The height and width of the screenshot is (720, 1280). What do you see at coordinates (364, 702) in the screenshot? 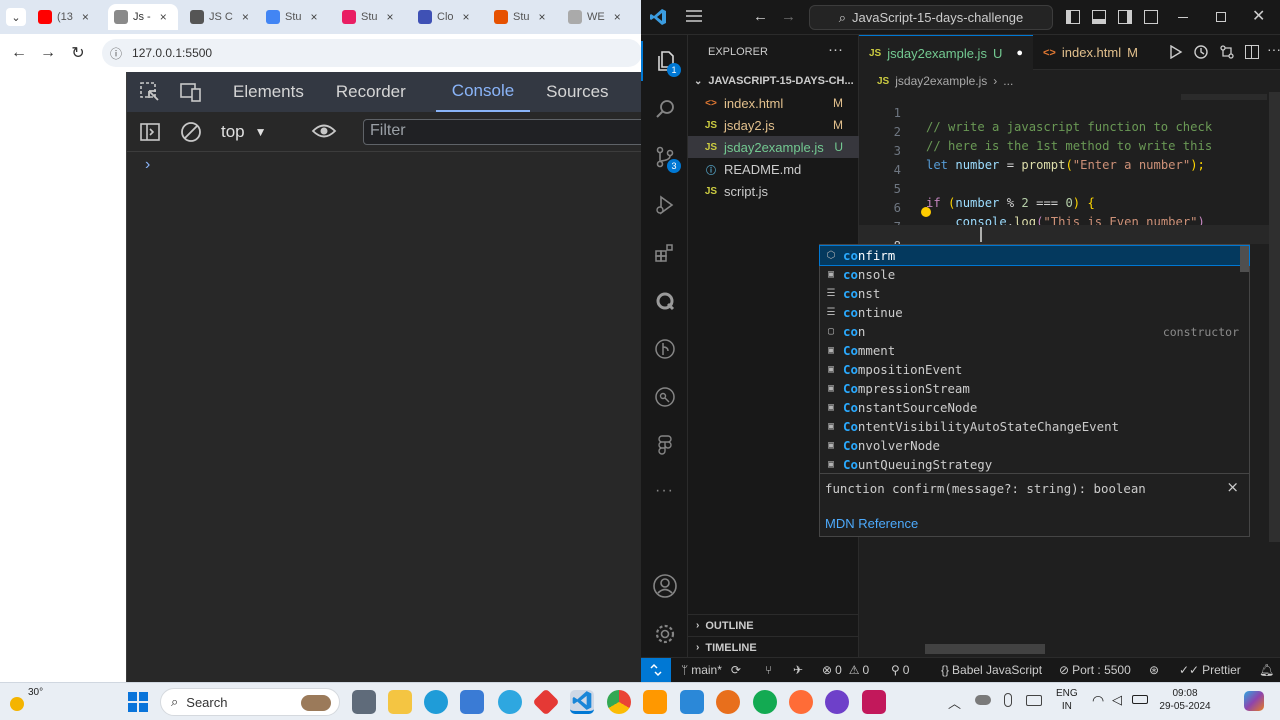
I see `task-view-icon` at bounding box center [364, 702].